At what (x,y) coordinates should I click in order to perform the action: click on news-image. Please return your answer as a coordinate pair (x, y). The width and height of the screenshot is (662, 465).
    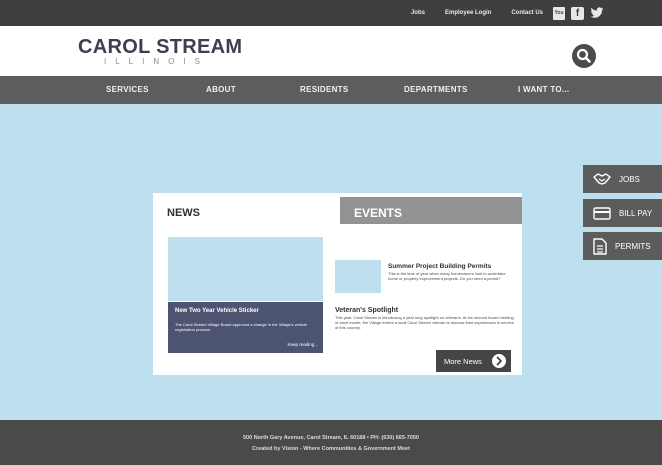
    Looking at the image, I should click on (245, 269).